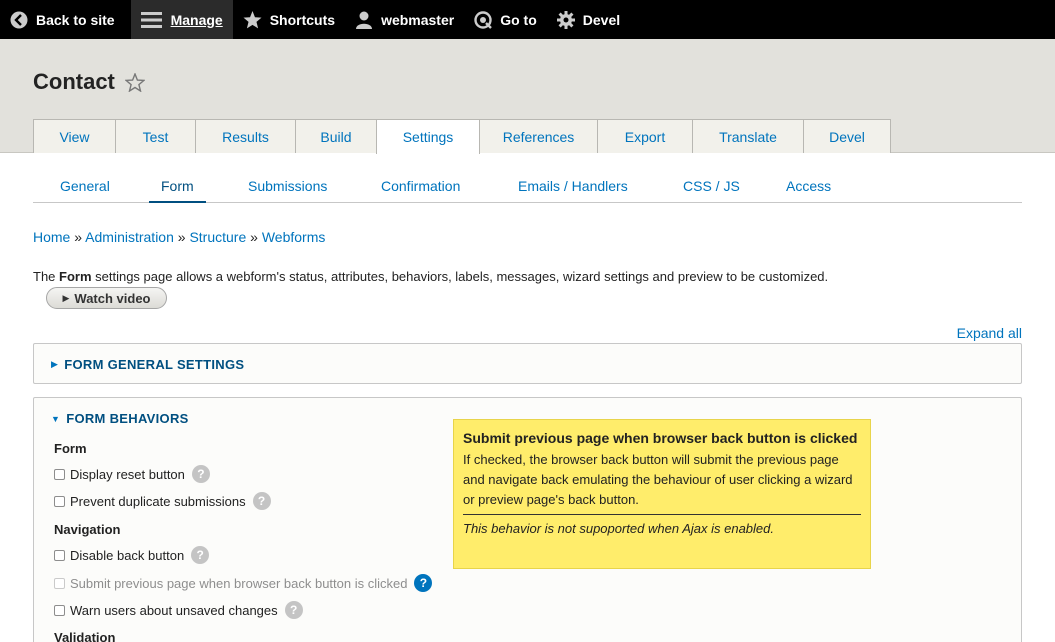  Describe the element at coordinates (364, 20) in the screenshot. I see `user-icon` at that location.